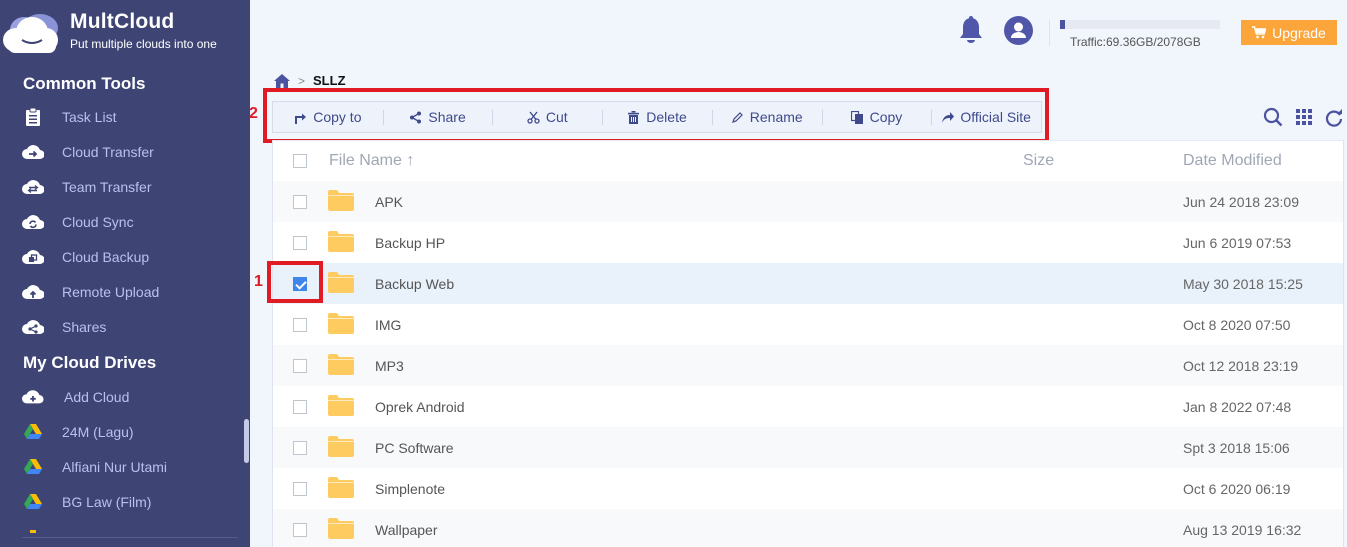  I want to click on notification-bell-icon, so click(971, 31).